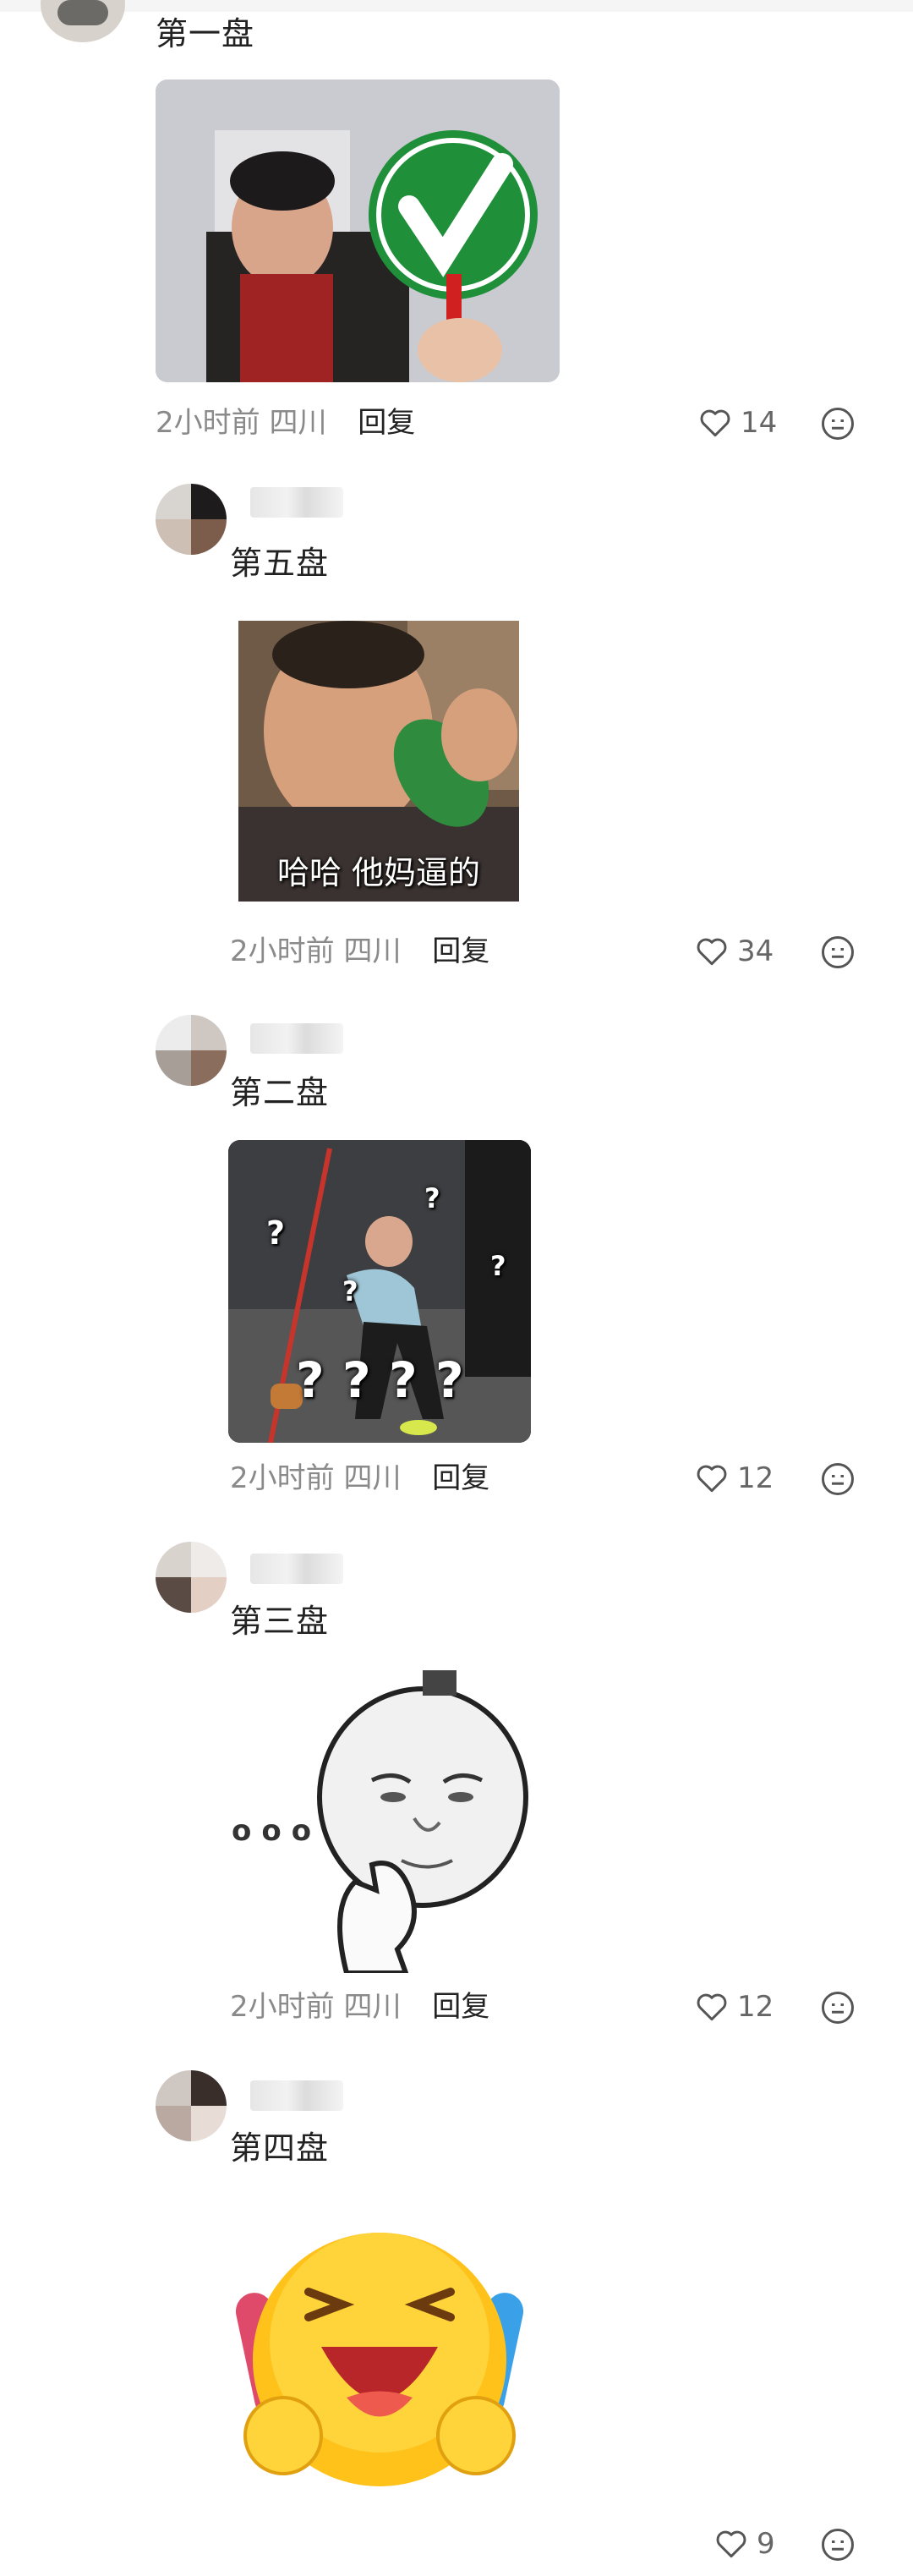  I want to click on image-caption: 哈哈 他妈逼的, so click(378, 872).